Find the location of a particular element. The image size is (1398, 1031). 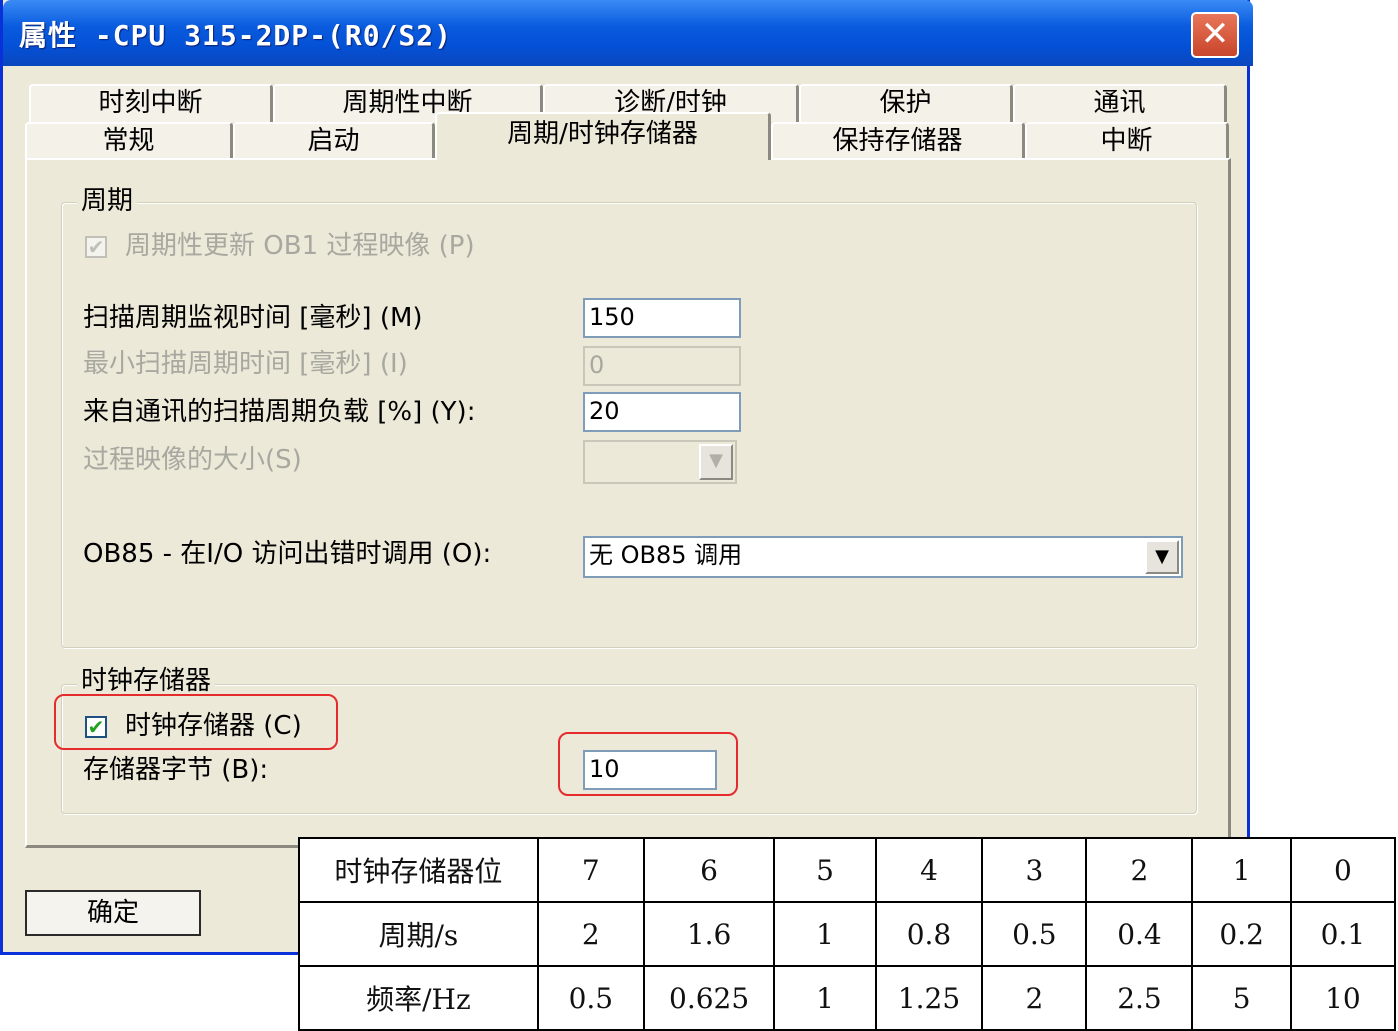

table-cell: 0.1 is located at coordinates (1343, 934).